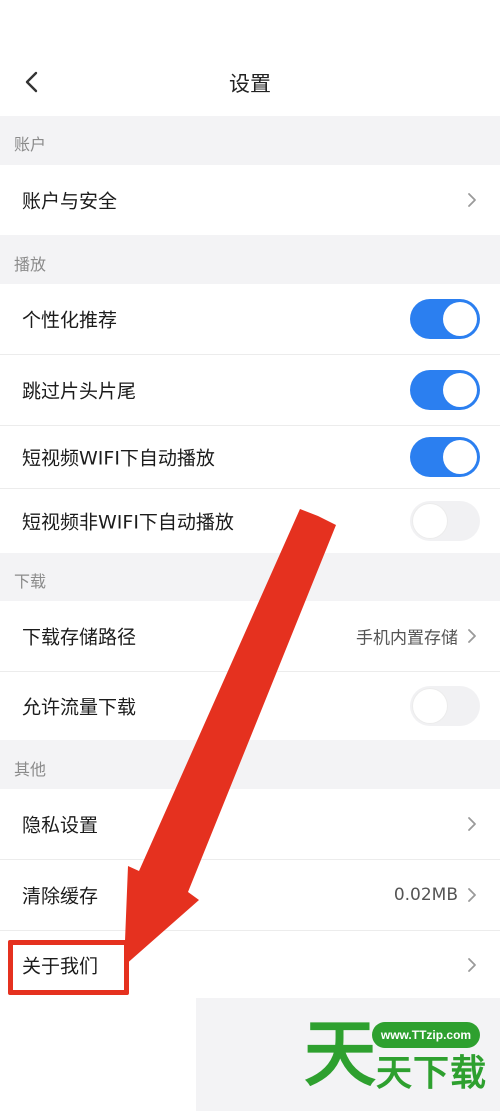 Image resolution: width=500 pixels, height=1111 pixels. Describe the element at coordinates (340, 1054) in the screenshot. I see `watermark-big-char: 天` at that location.